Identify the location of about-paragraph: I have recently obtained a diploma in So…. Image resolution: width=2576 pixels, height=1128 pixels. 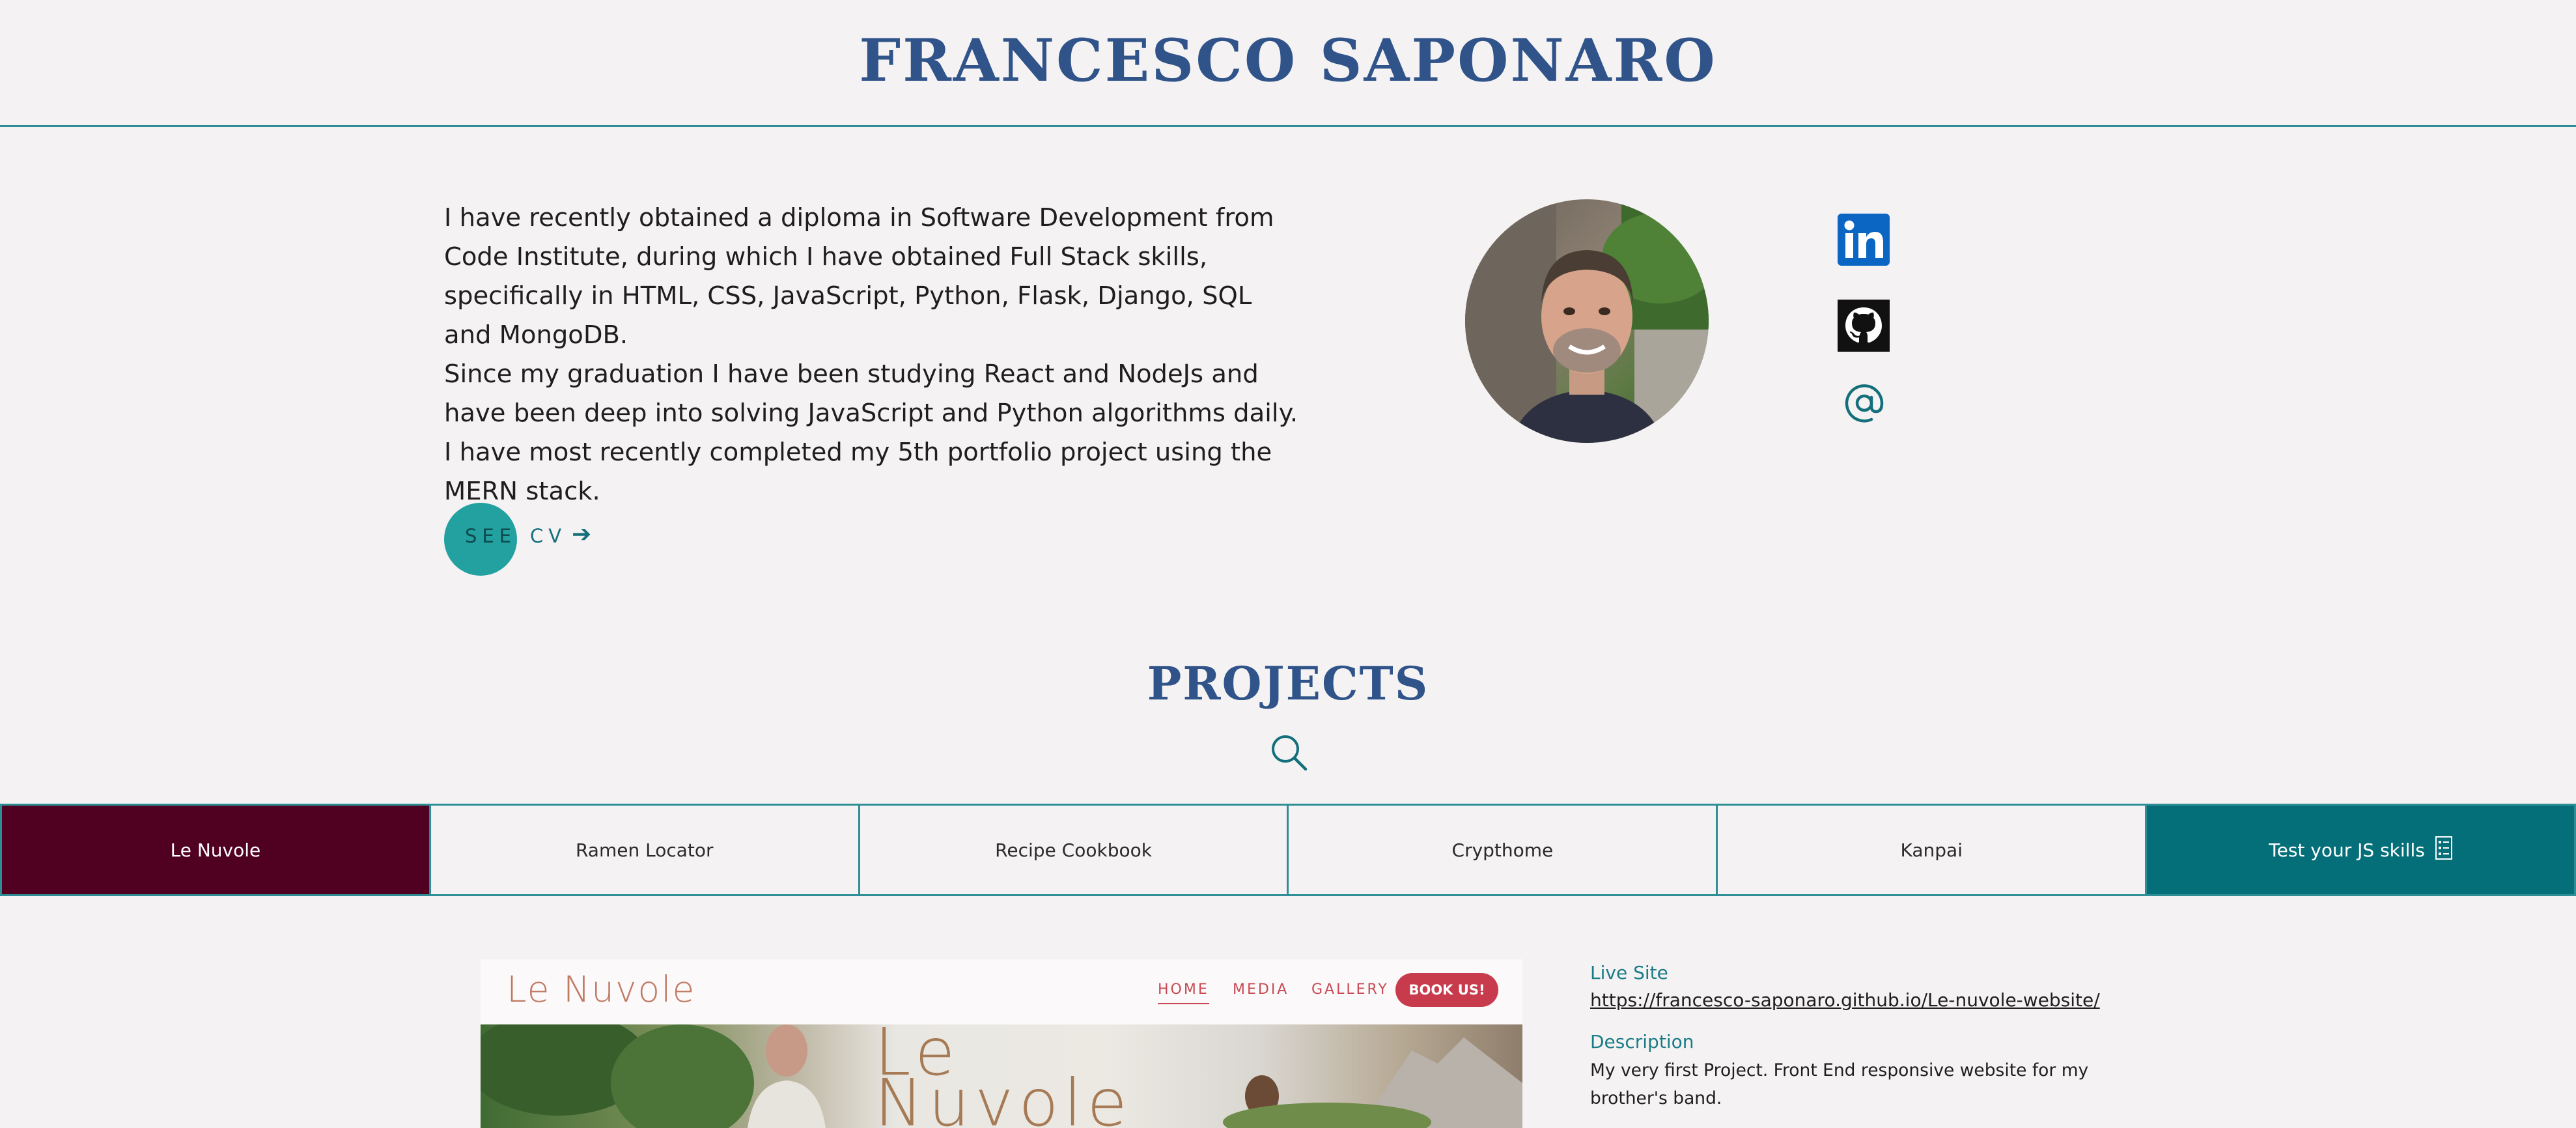
(859, 276).